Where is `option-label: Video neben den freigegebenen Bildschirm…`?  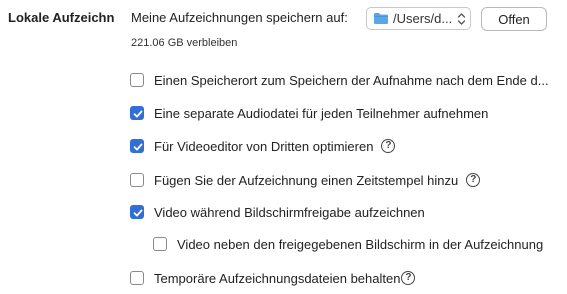
option-label: Video neben den freigegebenen Bildschirm… is located at coordinates (360, 244).